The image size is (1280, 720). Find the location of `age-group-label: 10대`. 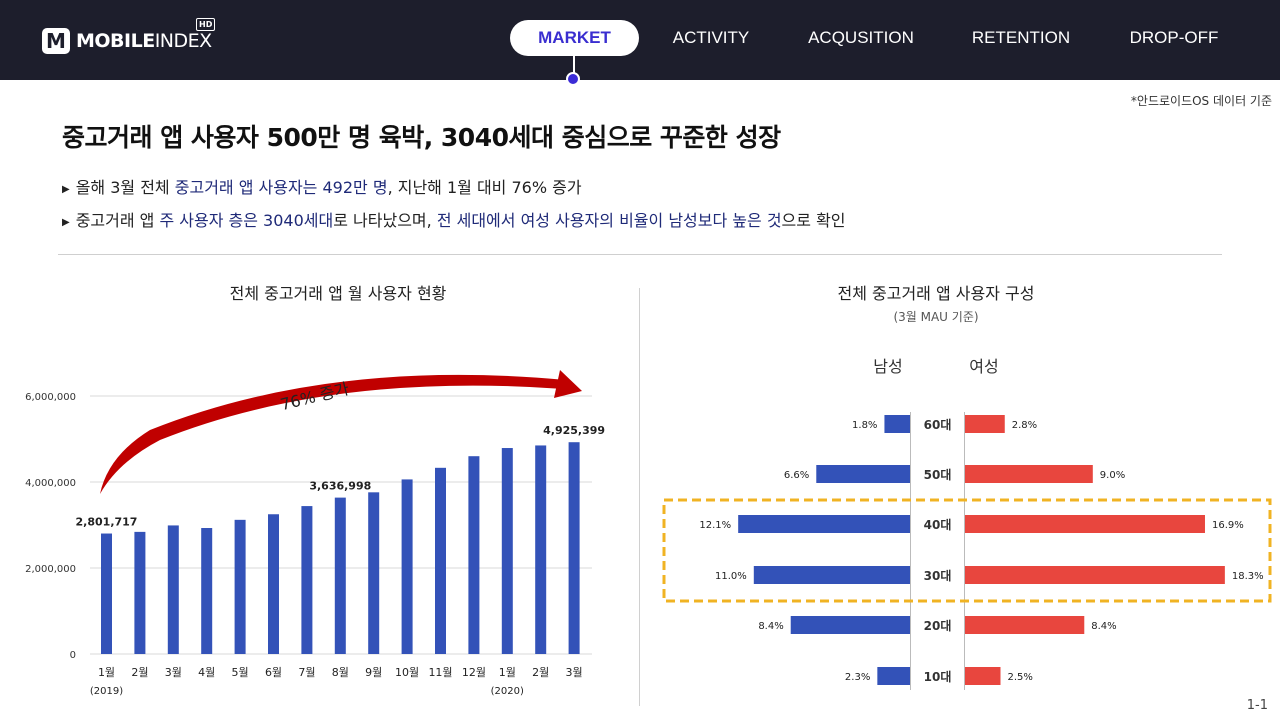

age-group-label: 10대 is located at coordinates (938, 677).